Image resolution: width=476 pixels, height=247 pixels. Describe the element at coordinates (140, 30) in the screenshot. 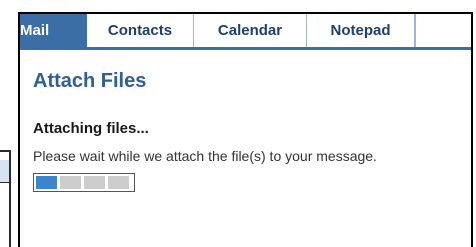

I see `tab-contacts: Contacts` at that location.